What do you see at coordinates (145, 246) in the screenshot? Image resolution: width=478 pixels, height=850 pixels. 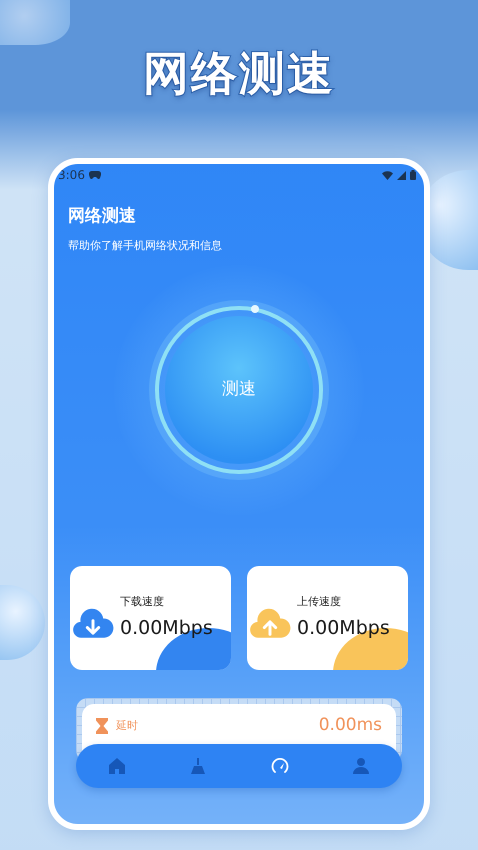 I see `page-subtitle: 帮助你了解手机网络状况和信息` at bounding box center [145, 246].